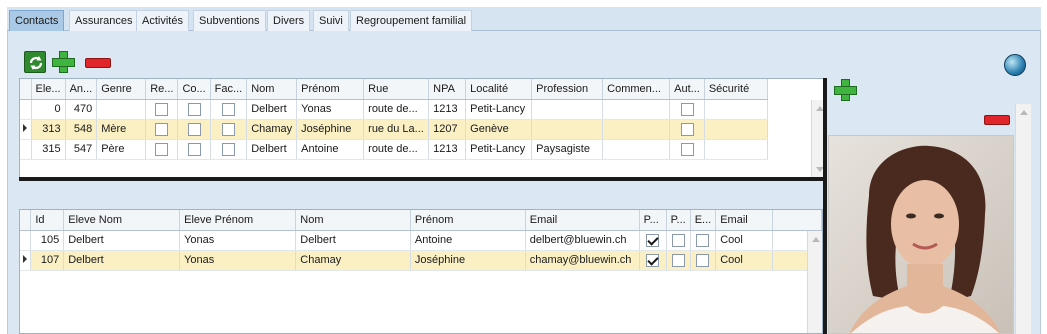 The image size is (1047, 334). I want to click on cell-p2, so click(678, 260).